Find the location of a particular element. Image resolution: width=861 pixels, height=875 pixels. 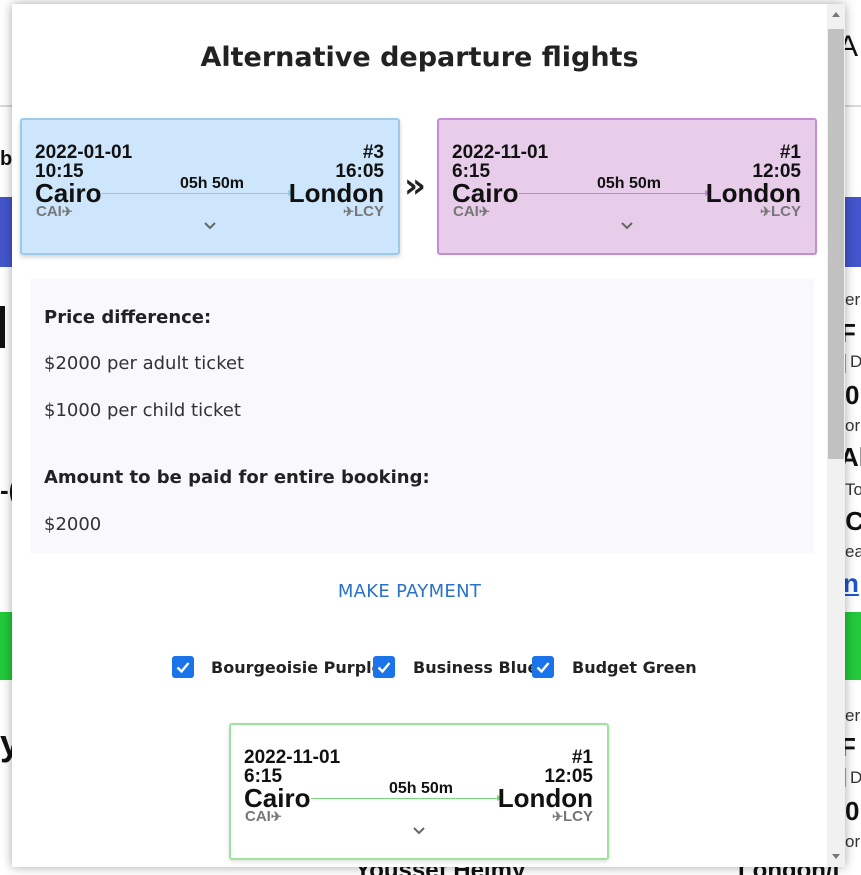

bourgeoisie-purple-checkbox is located at coordinates (183, 667).